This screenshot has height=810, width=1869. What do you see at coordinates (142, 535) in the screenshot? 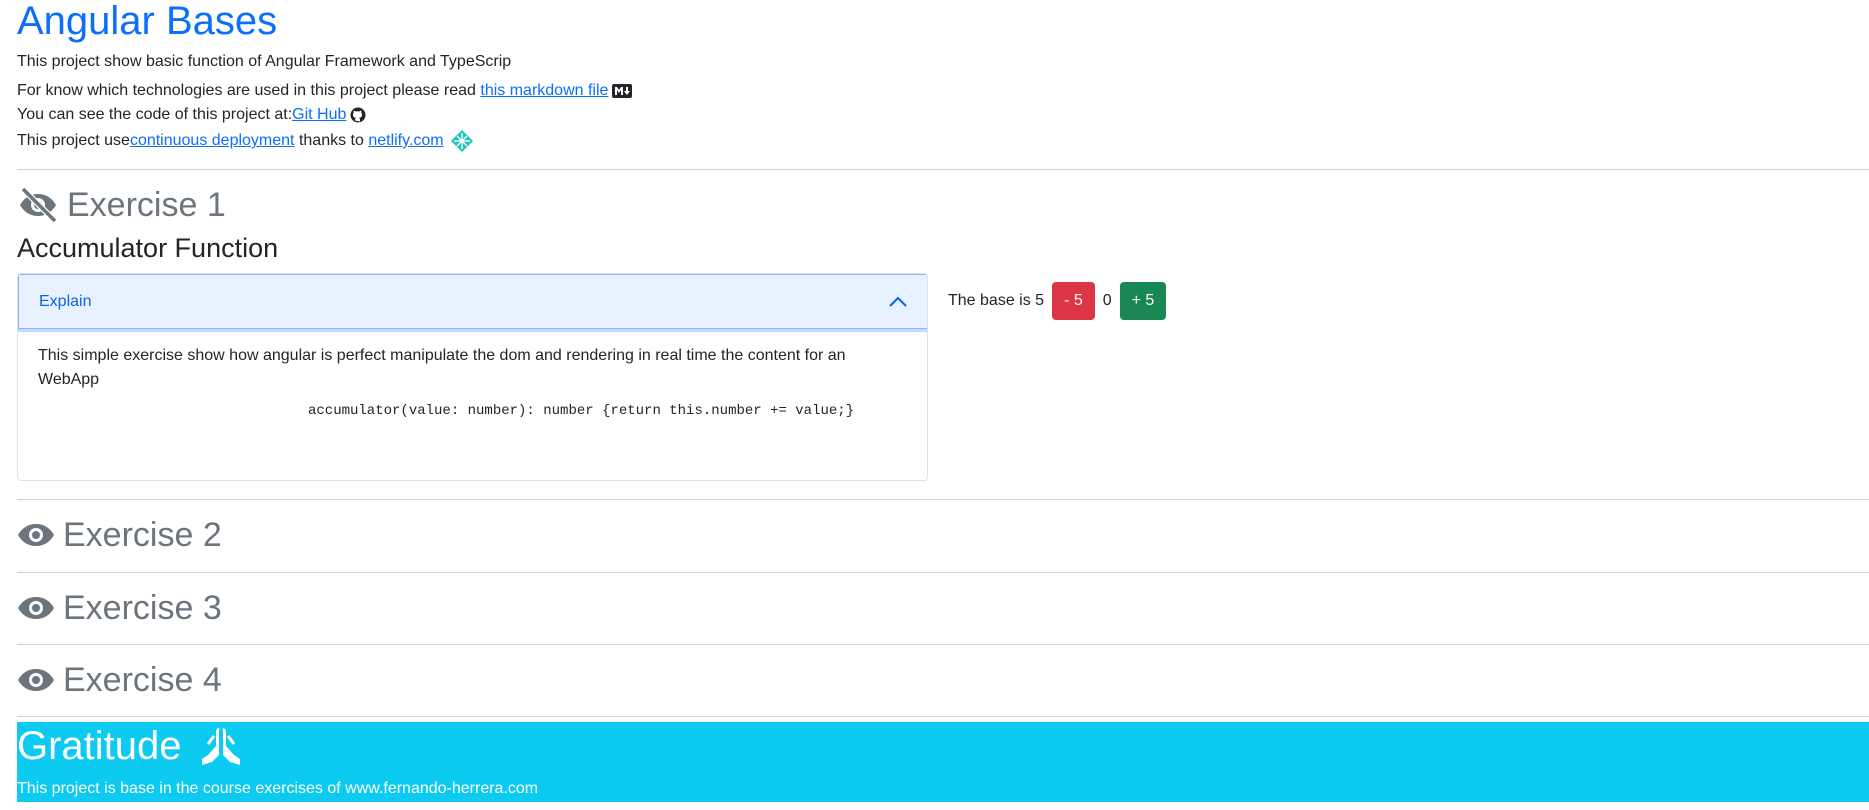
I see `exercise-2-label: Exercise 2` at bounding box center [142, 535].